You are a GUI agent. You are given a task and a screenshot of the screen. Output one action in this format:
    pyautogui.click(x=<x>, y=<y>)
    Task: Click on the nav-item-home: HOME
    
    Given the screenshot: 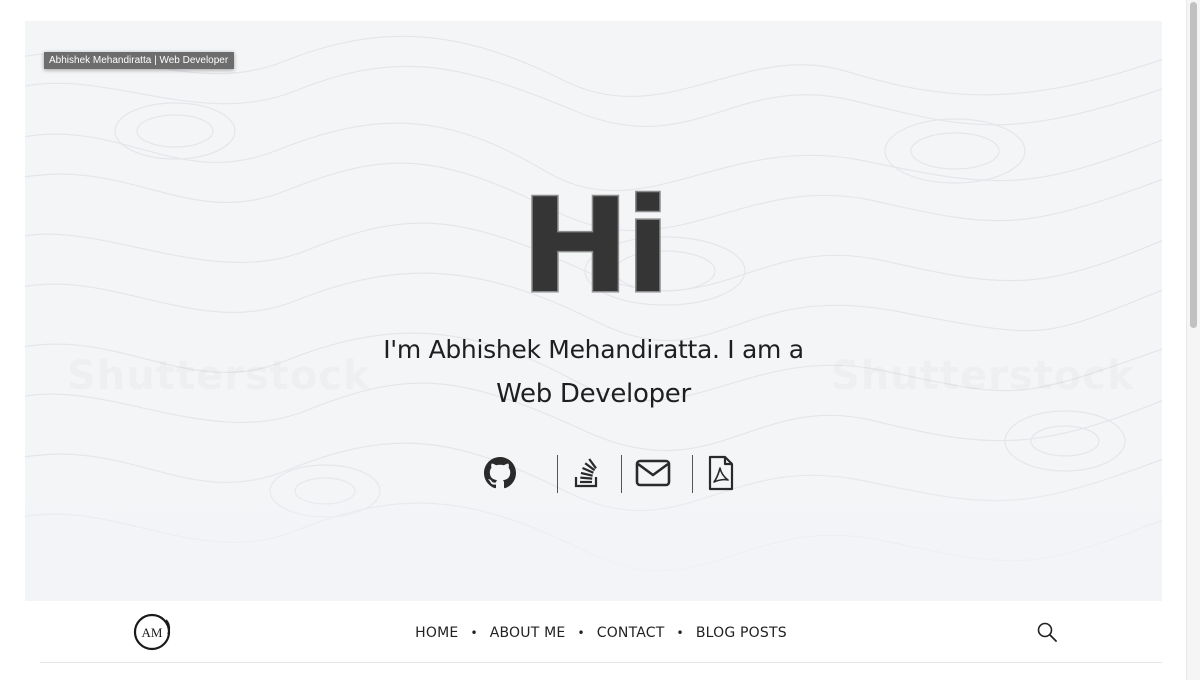 What is the action you would take?
    pyautogui.click(x=436, y=633)
    